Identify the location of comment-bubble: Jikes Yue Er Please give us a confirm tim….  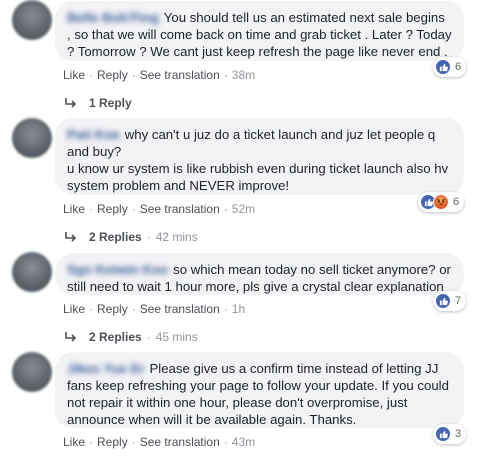
(259, 390).